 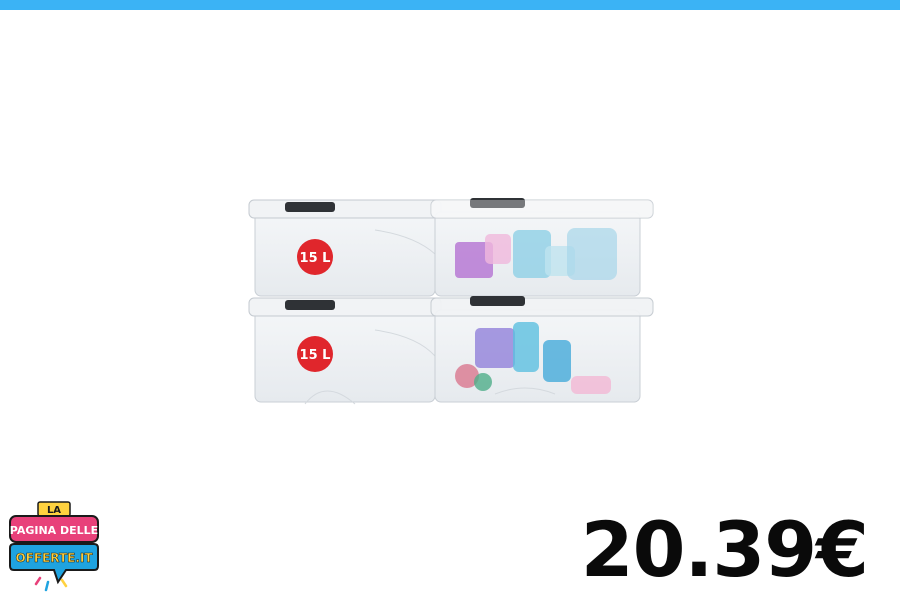 I want to click on box-top-right, so click(x=542, y=247).